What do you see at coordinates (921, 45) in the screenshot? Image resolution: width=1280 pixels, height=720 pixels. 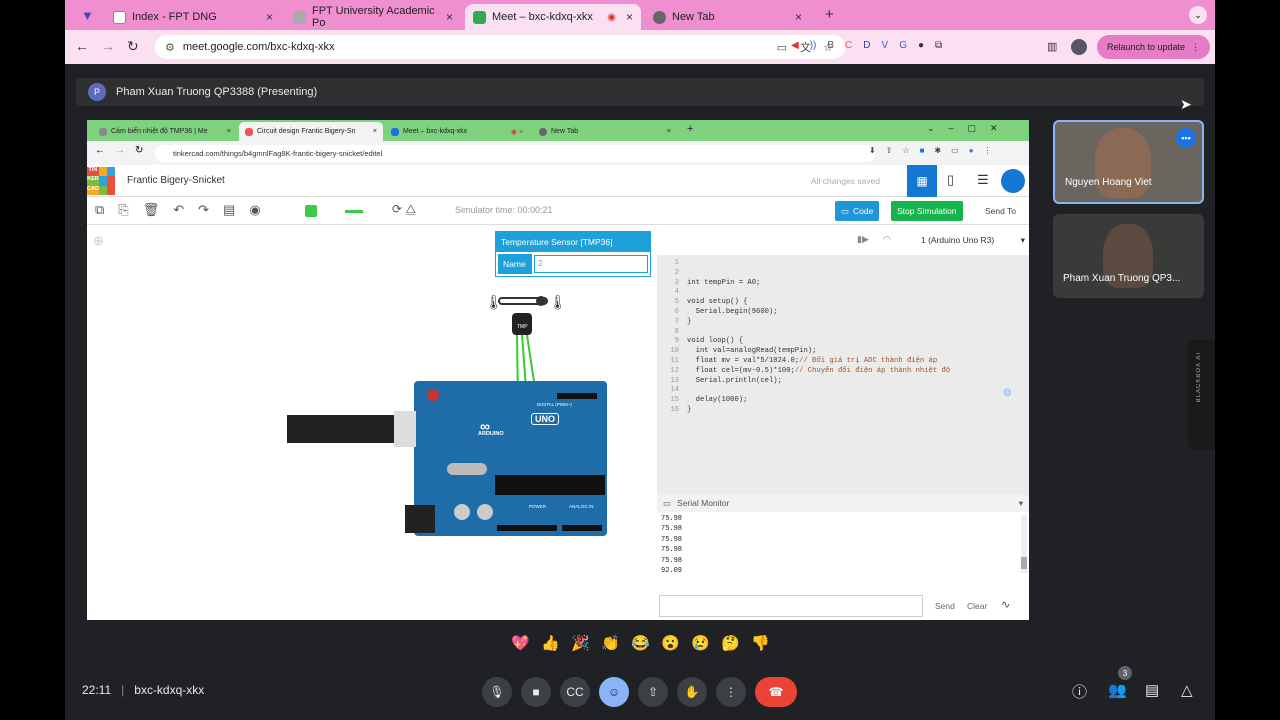 I see `extension-icon: ●` at bounding box center [921, 45].